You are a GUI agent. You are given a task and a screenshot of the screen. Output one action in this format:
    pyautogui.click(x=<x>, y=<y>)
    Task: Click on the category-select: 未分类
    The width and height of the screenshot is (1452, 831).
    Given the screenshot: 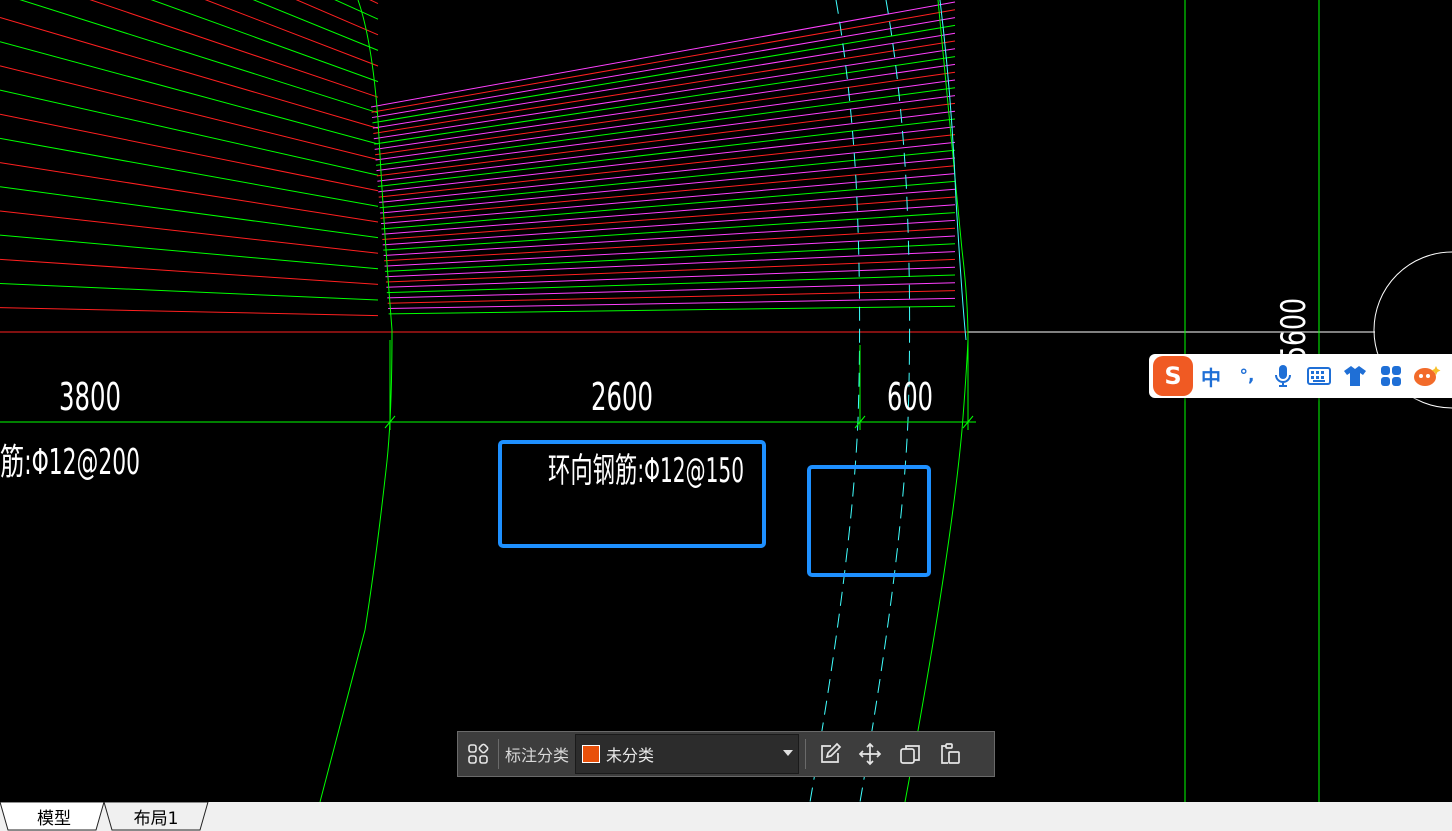 What is the action you would take?
    pyautogui.click(x=687, y=754)
    